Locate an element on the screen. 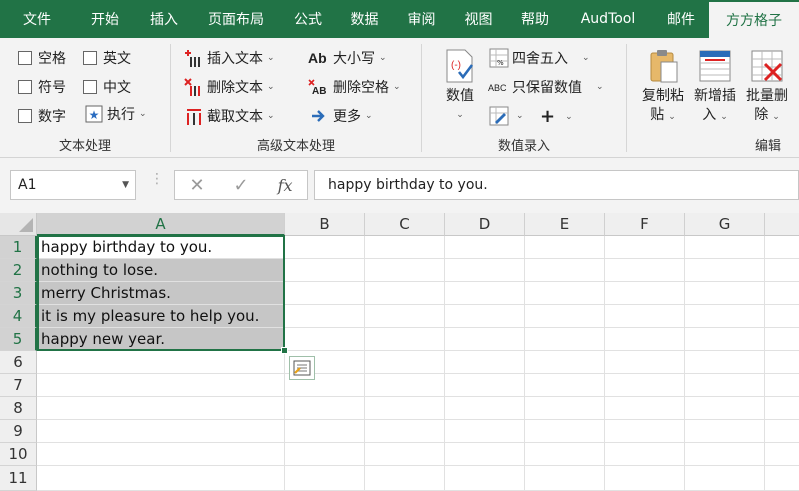 The width and height of the screenshot is (799, 491). cell-a4: it is my pleasure to help you. is located at coordinates (161, 316).